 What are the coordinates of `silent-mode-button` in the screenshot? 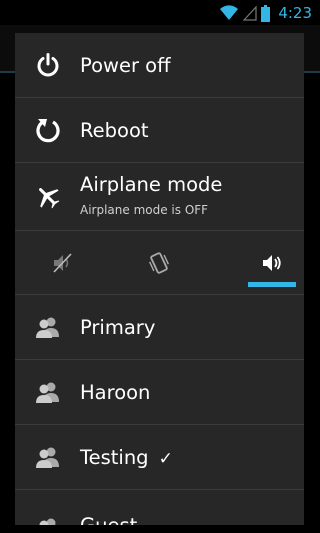 It's located at (63, 262).